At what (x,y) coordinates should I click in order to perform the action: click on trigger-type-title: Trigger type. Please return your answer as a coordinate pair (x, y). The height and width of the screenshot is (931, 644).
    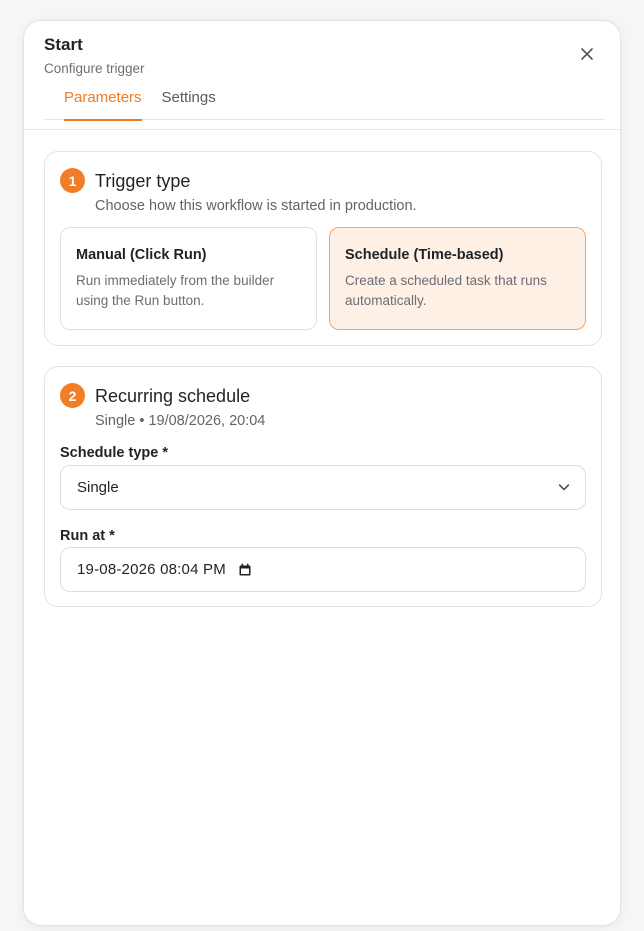
    Looking at the image, I should click on (143, 181).